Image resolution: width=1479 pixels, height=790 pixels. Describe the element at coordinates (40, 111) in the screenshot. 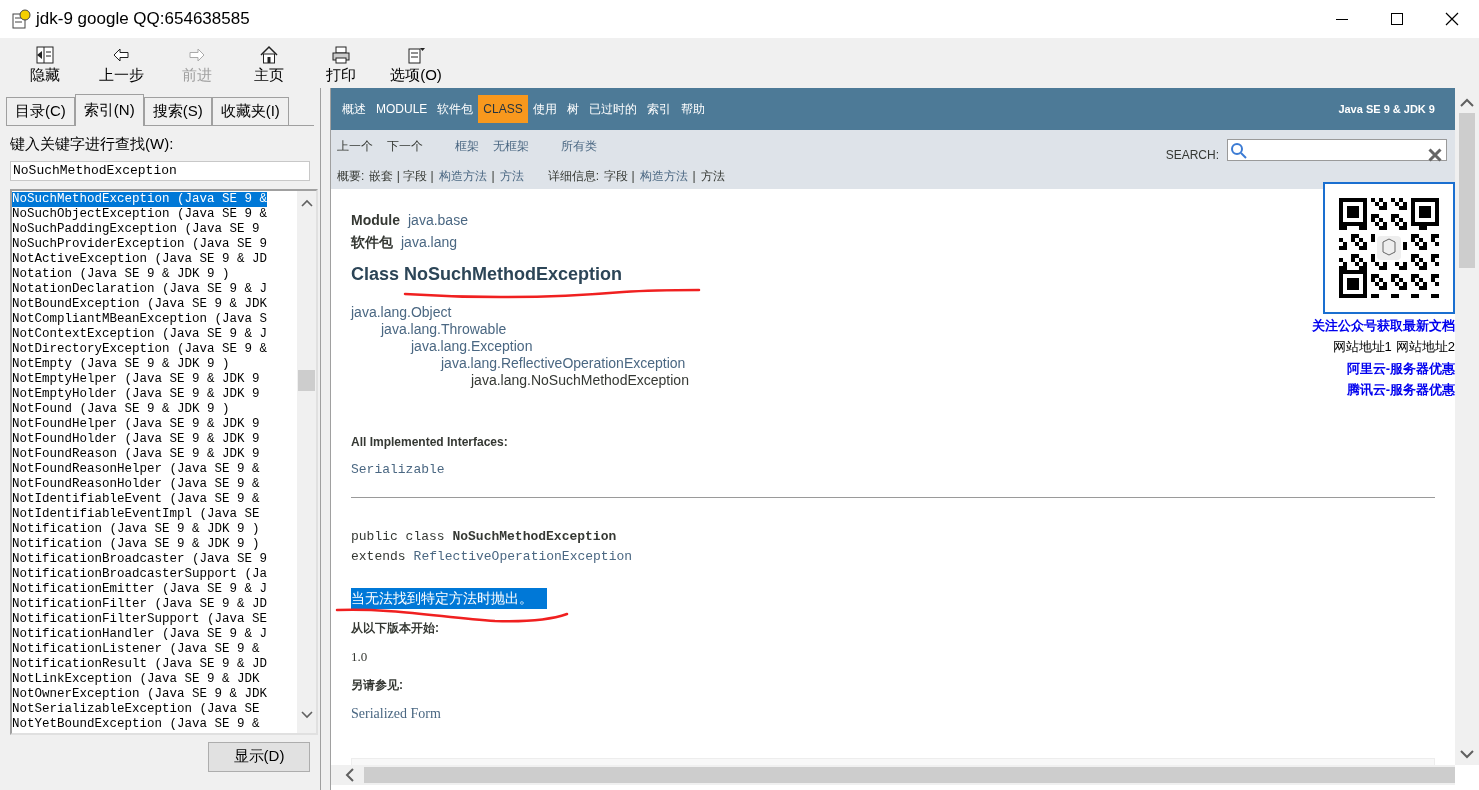

I see `tab: 目录(C)` at that location.